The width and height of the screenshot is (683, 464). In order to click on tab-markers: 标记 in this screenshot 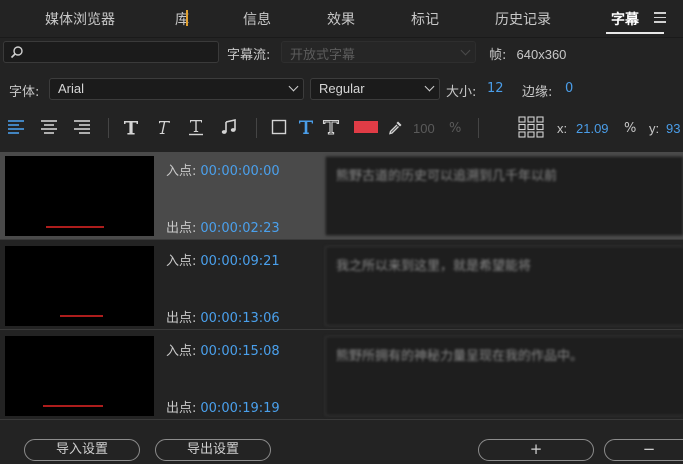, I will do `click(425, 19)`.